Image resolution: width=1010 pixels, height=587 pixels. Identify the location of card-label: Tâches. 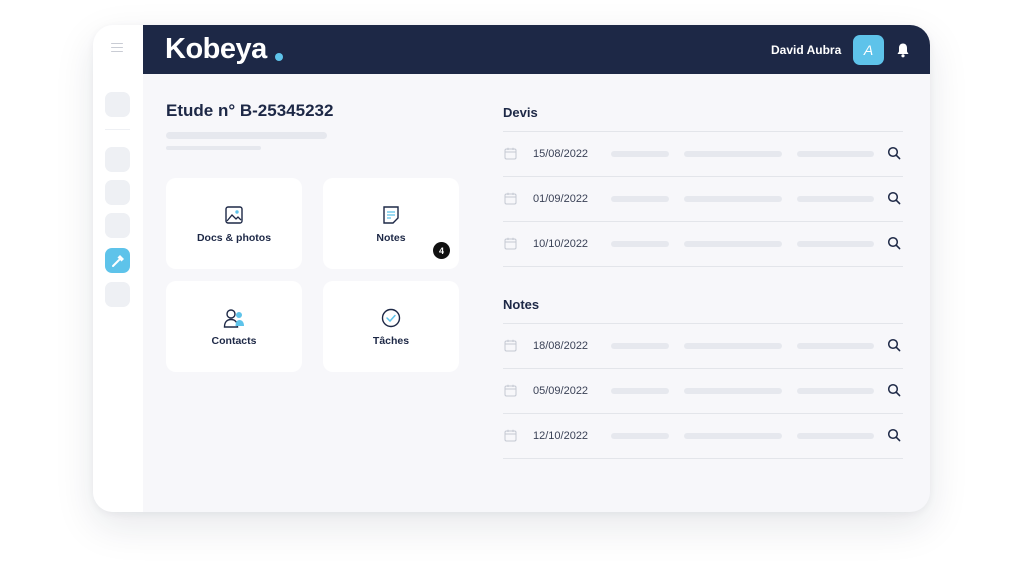
(391, 340).